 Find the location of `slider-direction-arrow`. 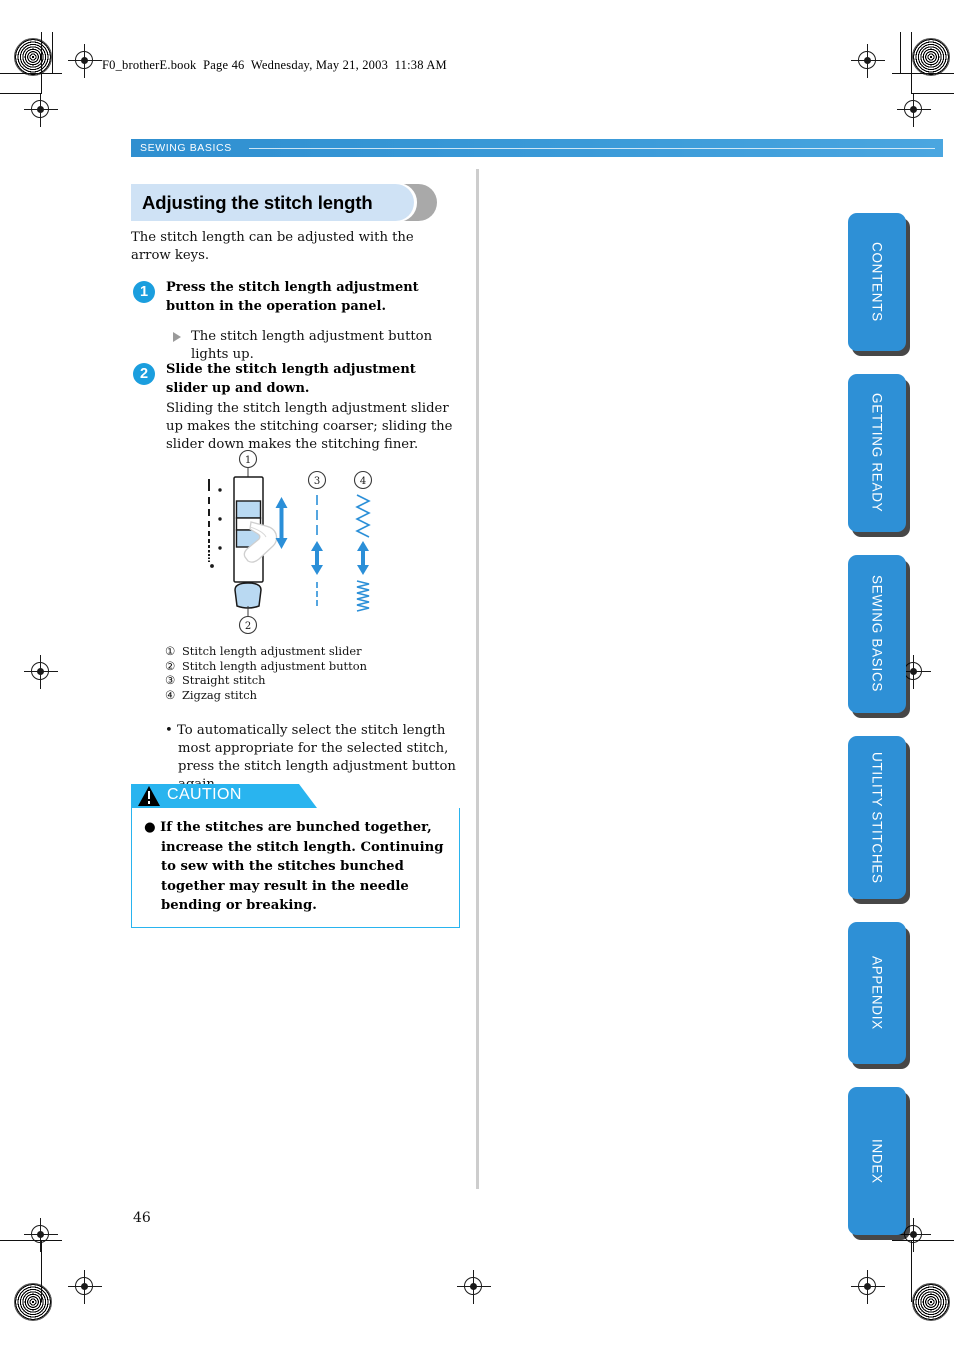

slider-direction-arrow is located at coordinates (281, 523).